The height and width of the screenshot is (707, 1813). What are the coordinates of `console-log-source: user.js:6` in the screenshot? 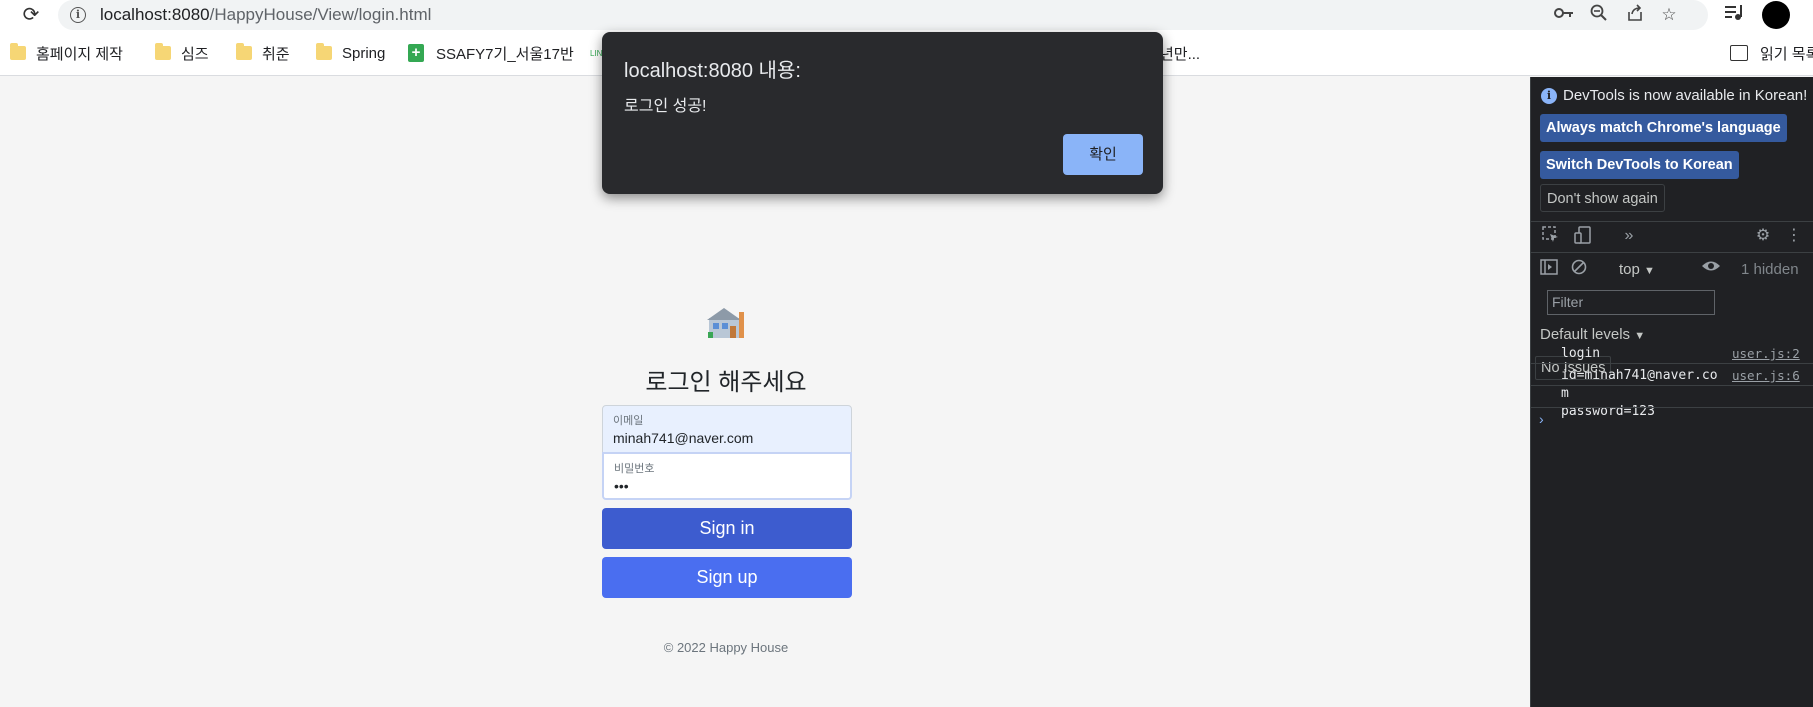 It's located at (1766, 375).